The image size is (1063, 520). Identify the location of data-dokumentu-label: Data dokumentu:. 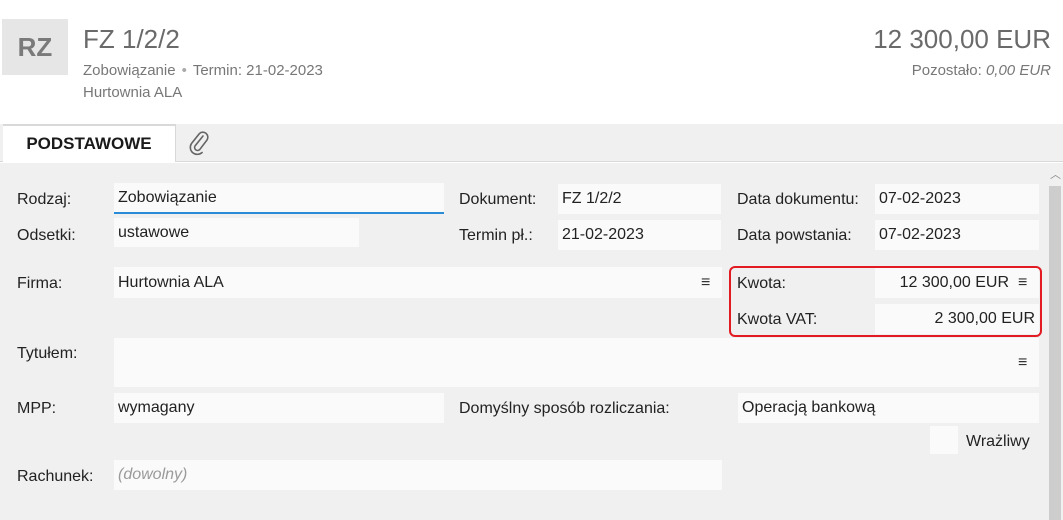
(798, 199).